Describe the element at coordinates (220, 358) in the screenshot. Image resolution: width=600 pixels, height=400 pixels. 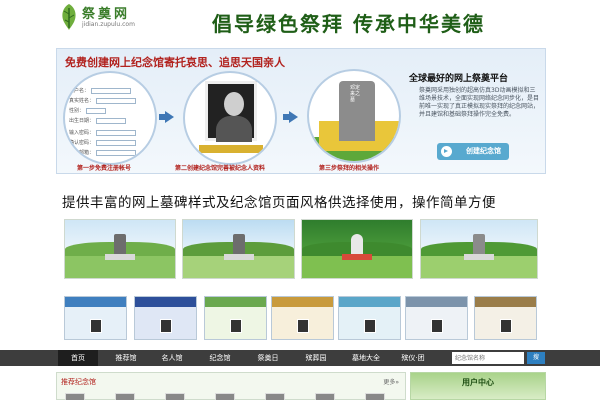
I see `nav-item-memorials: 纪念馆` at that location.